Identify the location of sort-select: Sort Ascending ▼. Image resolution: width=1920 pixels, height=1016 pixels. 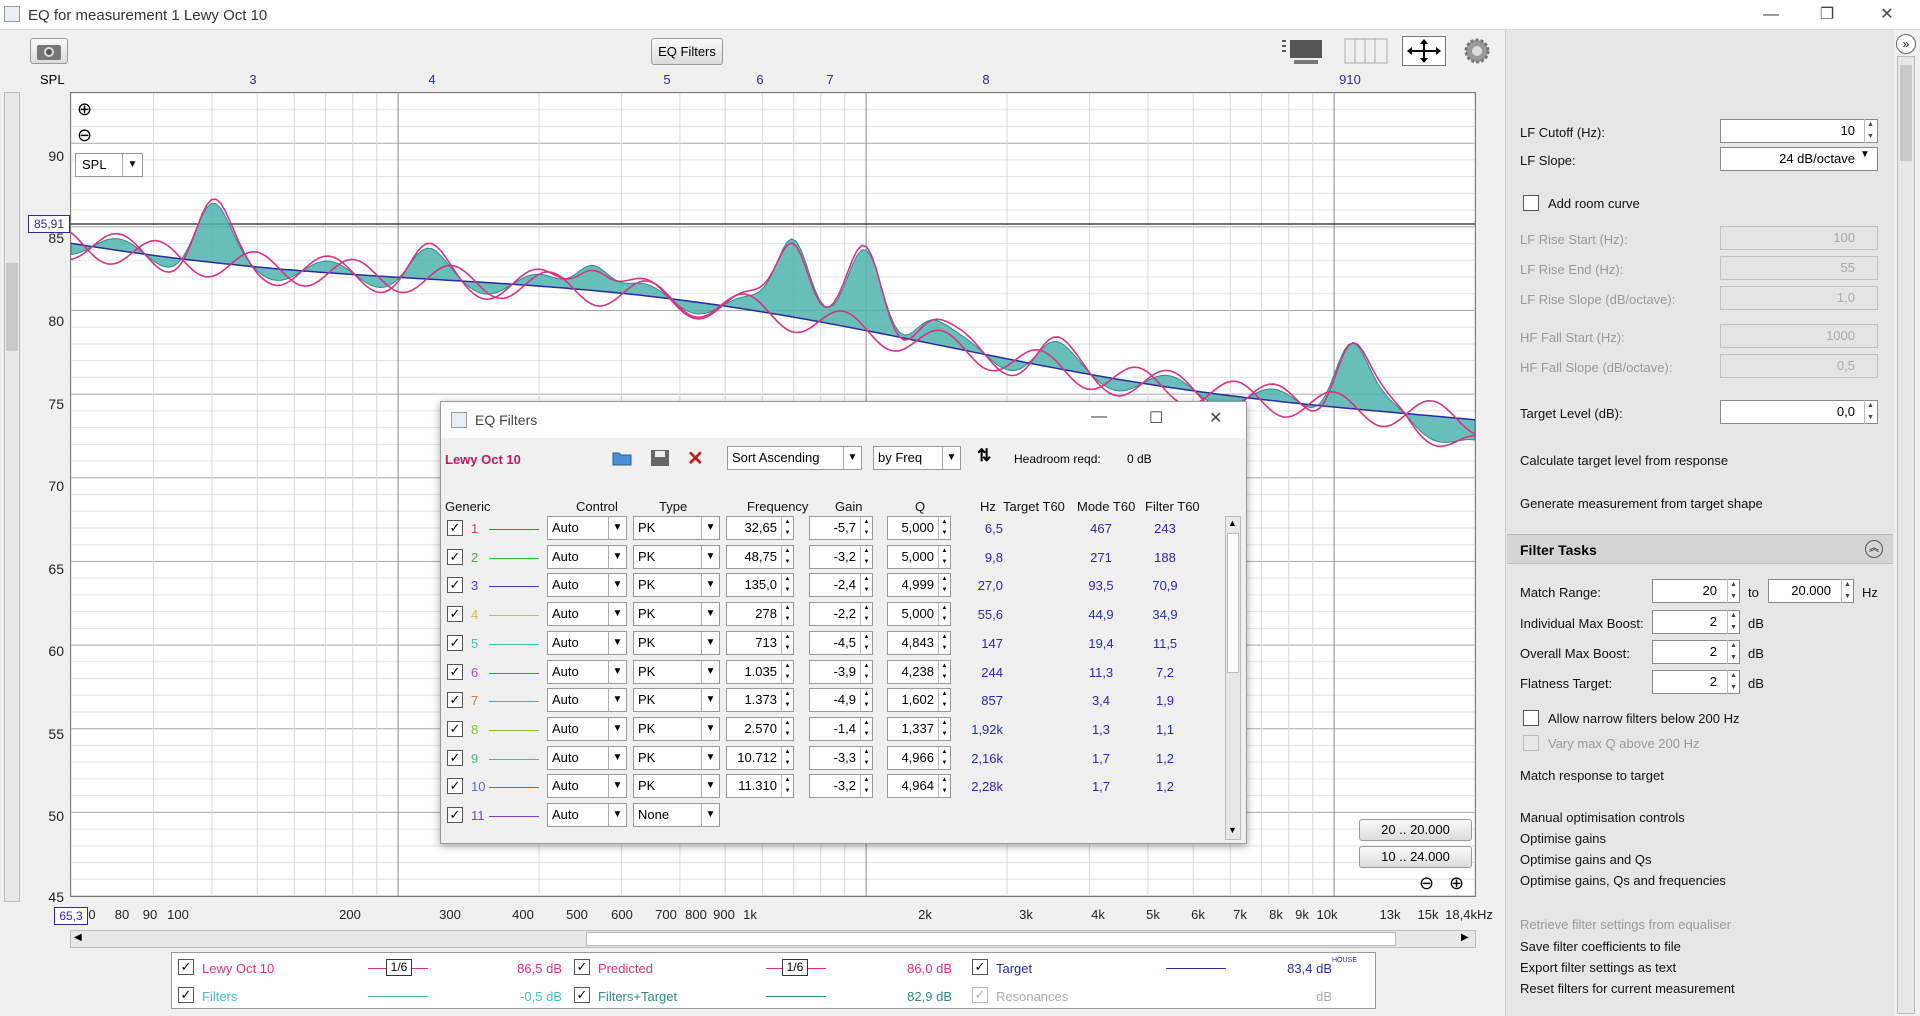
(794, 458).